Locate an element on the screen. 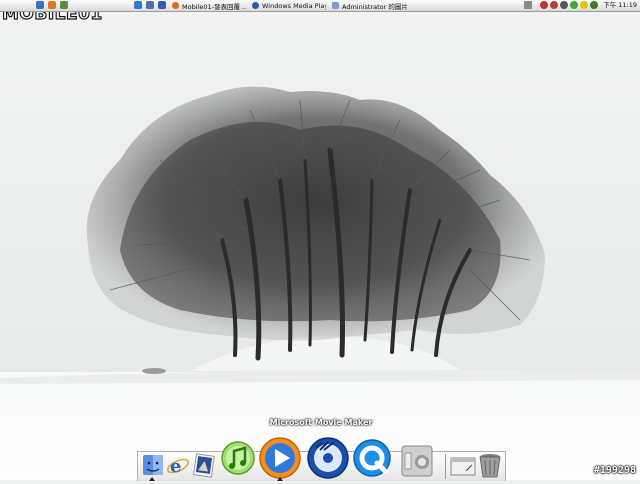 This screenshot has height=484, width=640. dock-window is located at coordinates (463, 468).